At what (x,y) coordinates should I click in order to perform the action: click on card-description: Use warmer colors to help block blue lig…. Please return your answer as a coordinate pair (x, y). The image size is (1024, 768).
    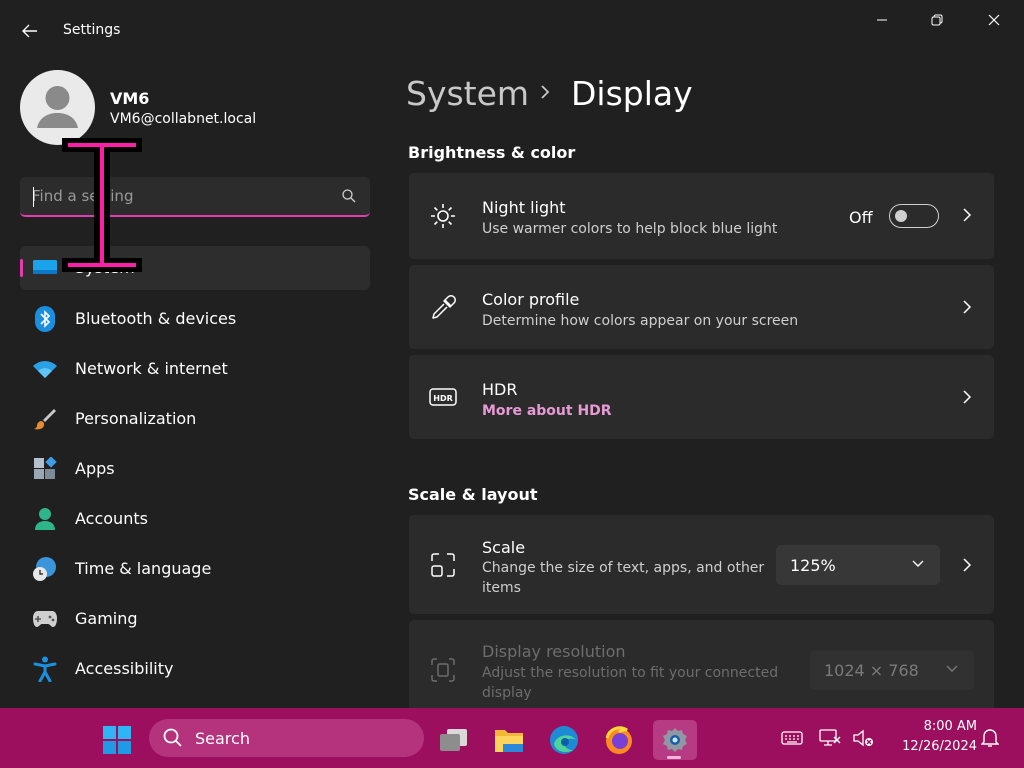
    Looking at the image, I should click on (630, 229).